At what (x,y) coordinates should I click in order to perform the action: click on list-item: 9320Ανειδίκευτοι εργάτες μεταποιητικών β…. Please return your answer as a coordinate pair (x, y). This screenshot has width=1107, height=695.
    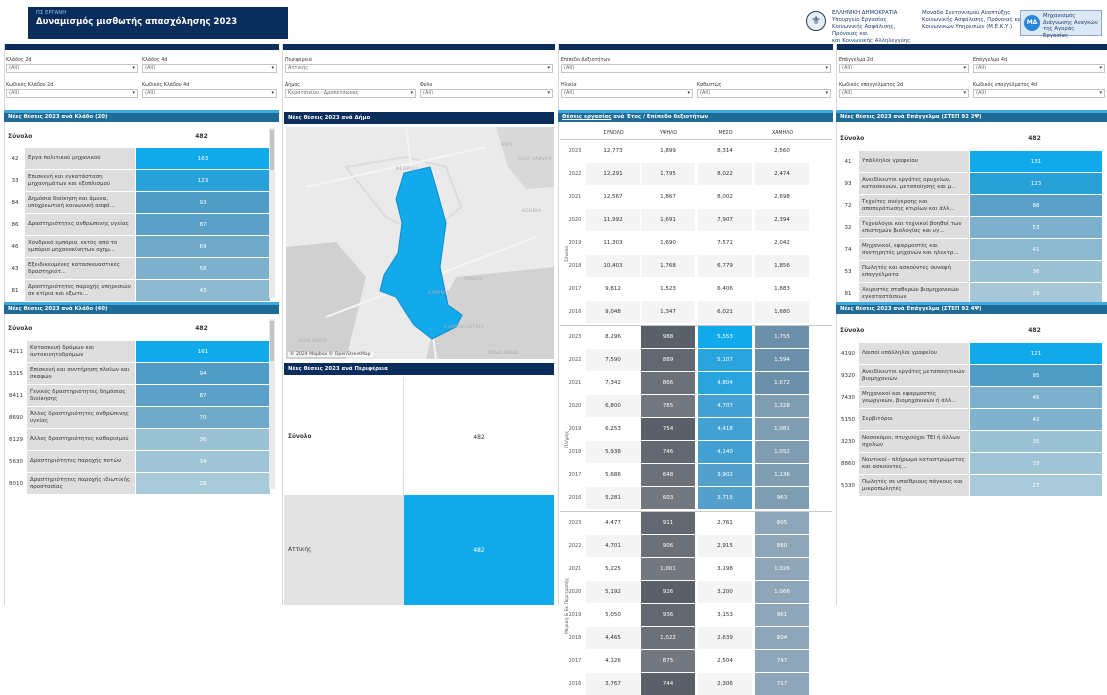
    Looking at the image, I should click on (969, 375).